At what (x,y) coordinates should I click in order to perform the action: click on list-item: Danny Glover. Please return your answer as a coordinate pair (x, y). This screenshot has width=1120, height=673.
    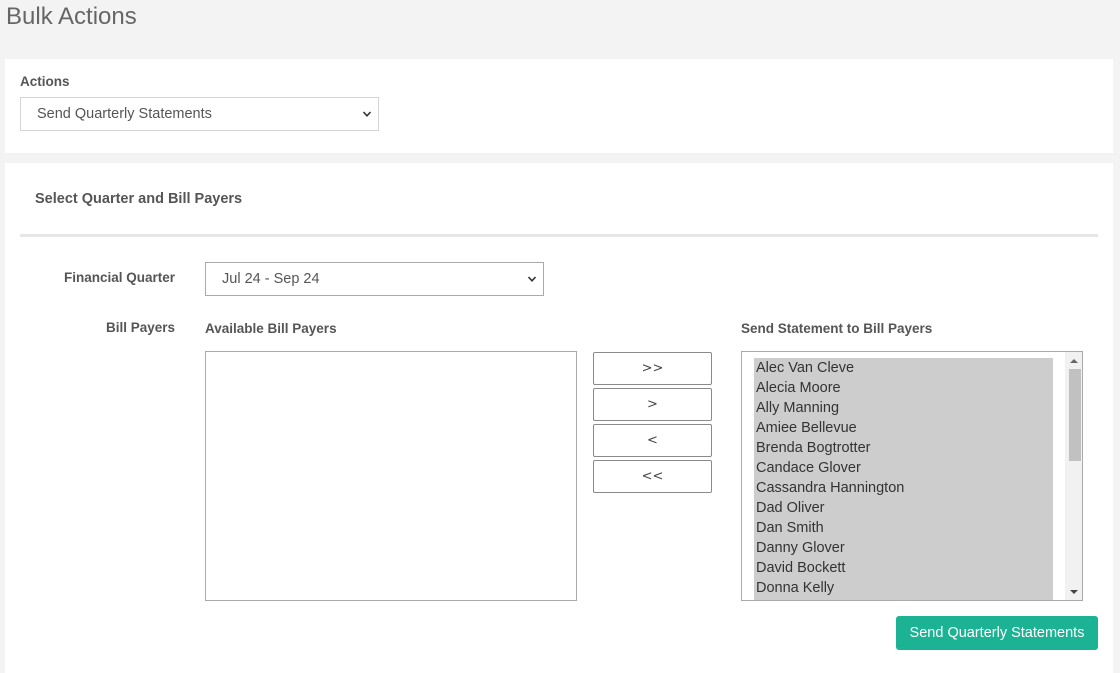
    Looking at the image, I should click on (903, 548).